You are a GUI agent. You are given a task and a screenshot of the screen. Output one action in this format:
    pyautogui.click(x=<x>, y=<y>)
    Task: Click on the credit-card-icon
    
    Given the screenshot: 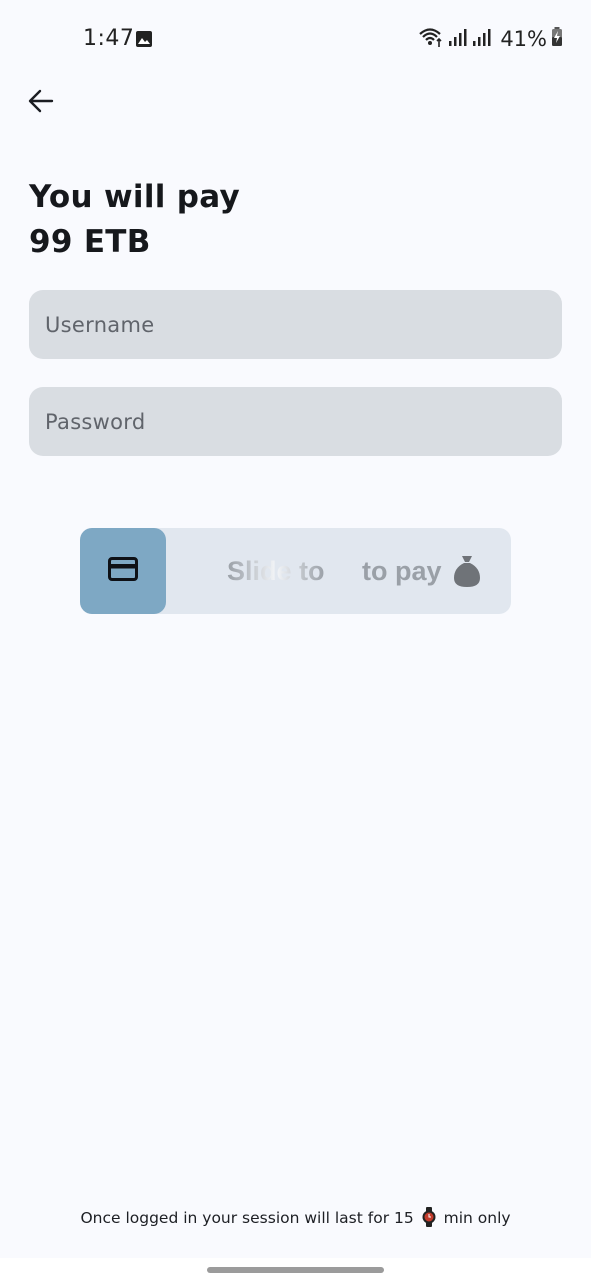 What is the action you would take?
    pyautogui.click(x=123, y=571)
    